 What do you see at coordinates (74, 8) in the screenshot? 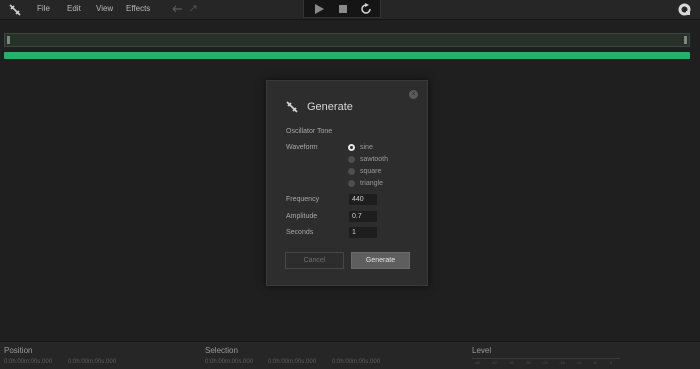
I see `menu-edit: Edit` at bounding box center [74, 8].